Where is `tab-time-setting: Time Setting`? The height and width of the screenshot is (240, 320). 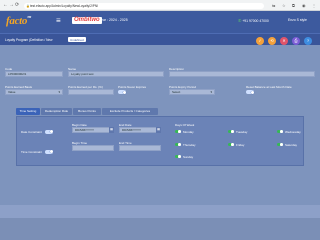 tab-time-setting: Time Setting is located at coordinates (28, 111).